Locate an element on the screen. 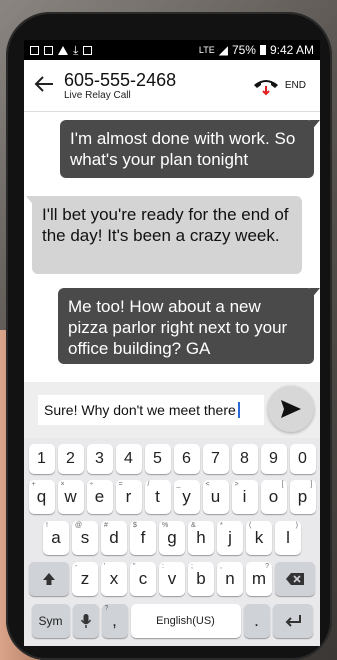 This screenshot has height=660, width=337. hang-up-icon is located at coordinates (266, 86).